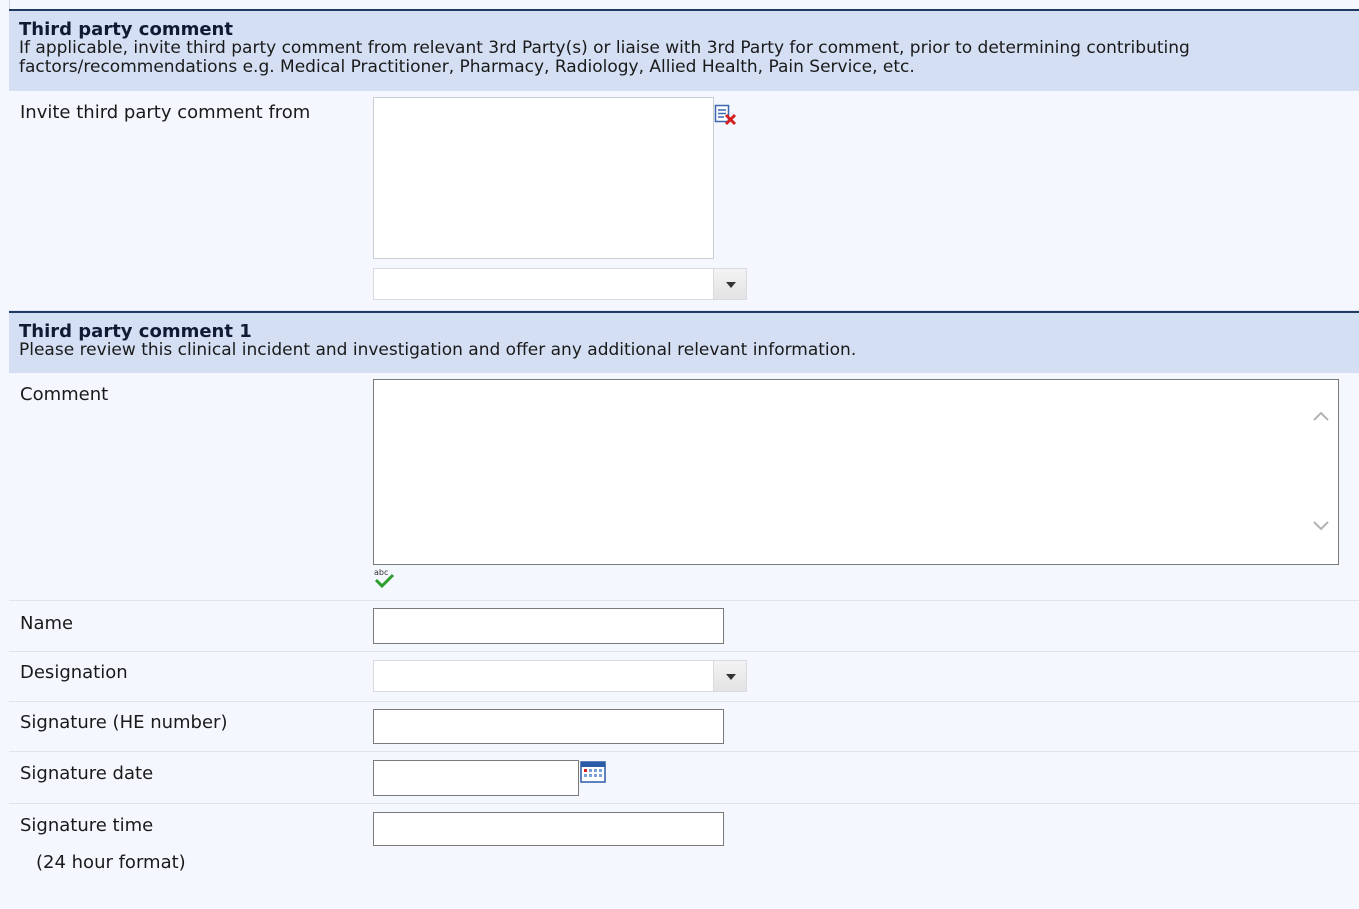  Describe the element at coordinates (111, 862) in the screenshot. I see `signature-time-hint: (24 hour format)` at that location.